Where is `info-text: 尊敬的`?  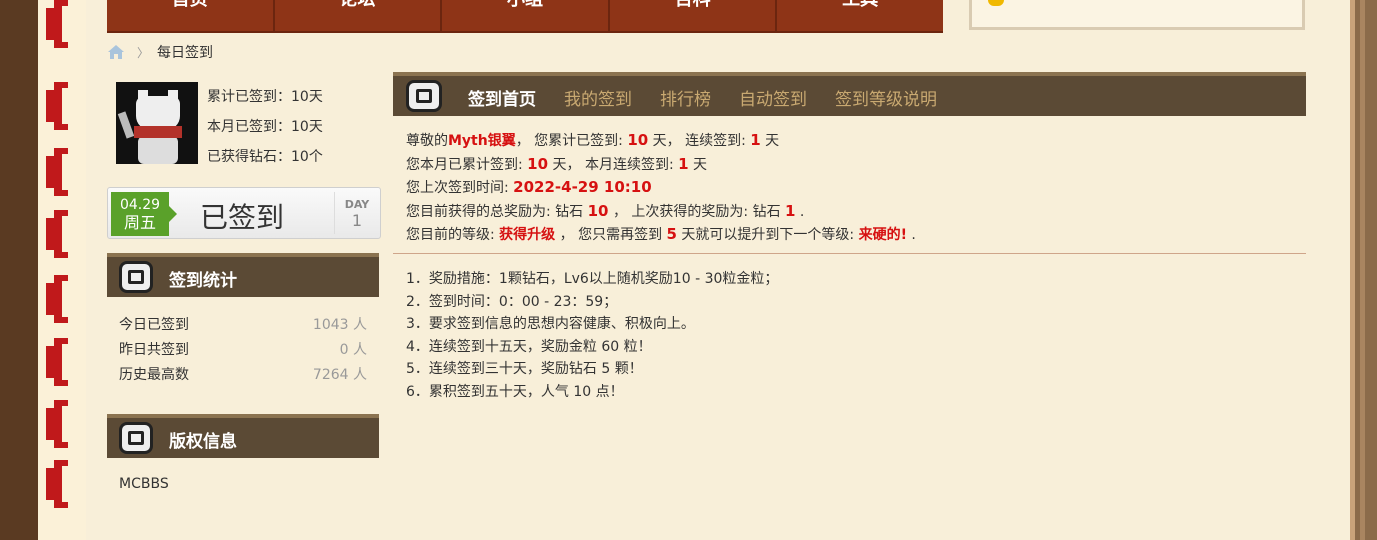 info-text: 尊敬的 is located at coordinates (427, 141).